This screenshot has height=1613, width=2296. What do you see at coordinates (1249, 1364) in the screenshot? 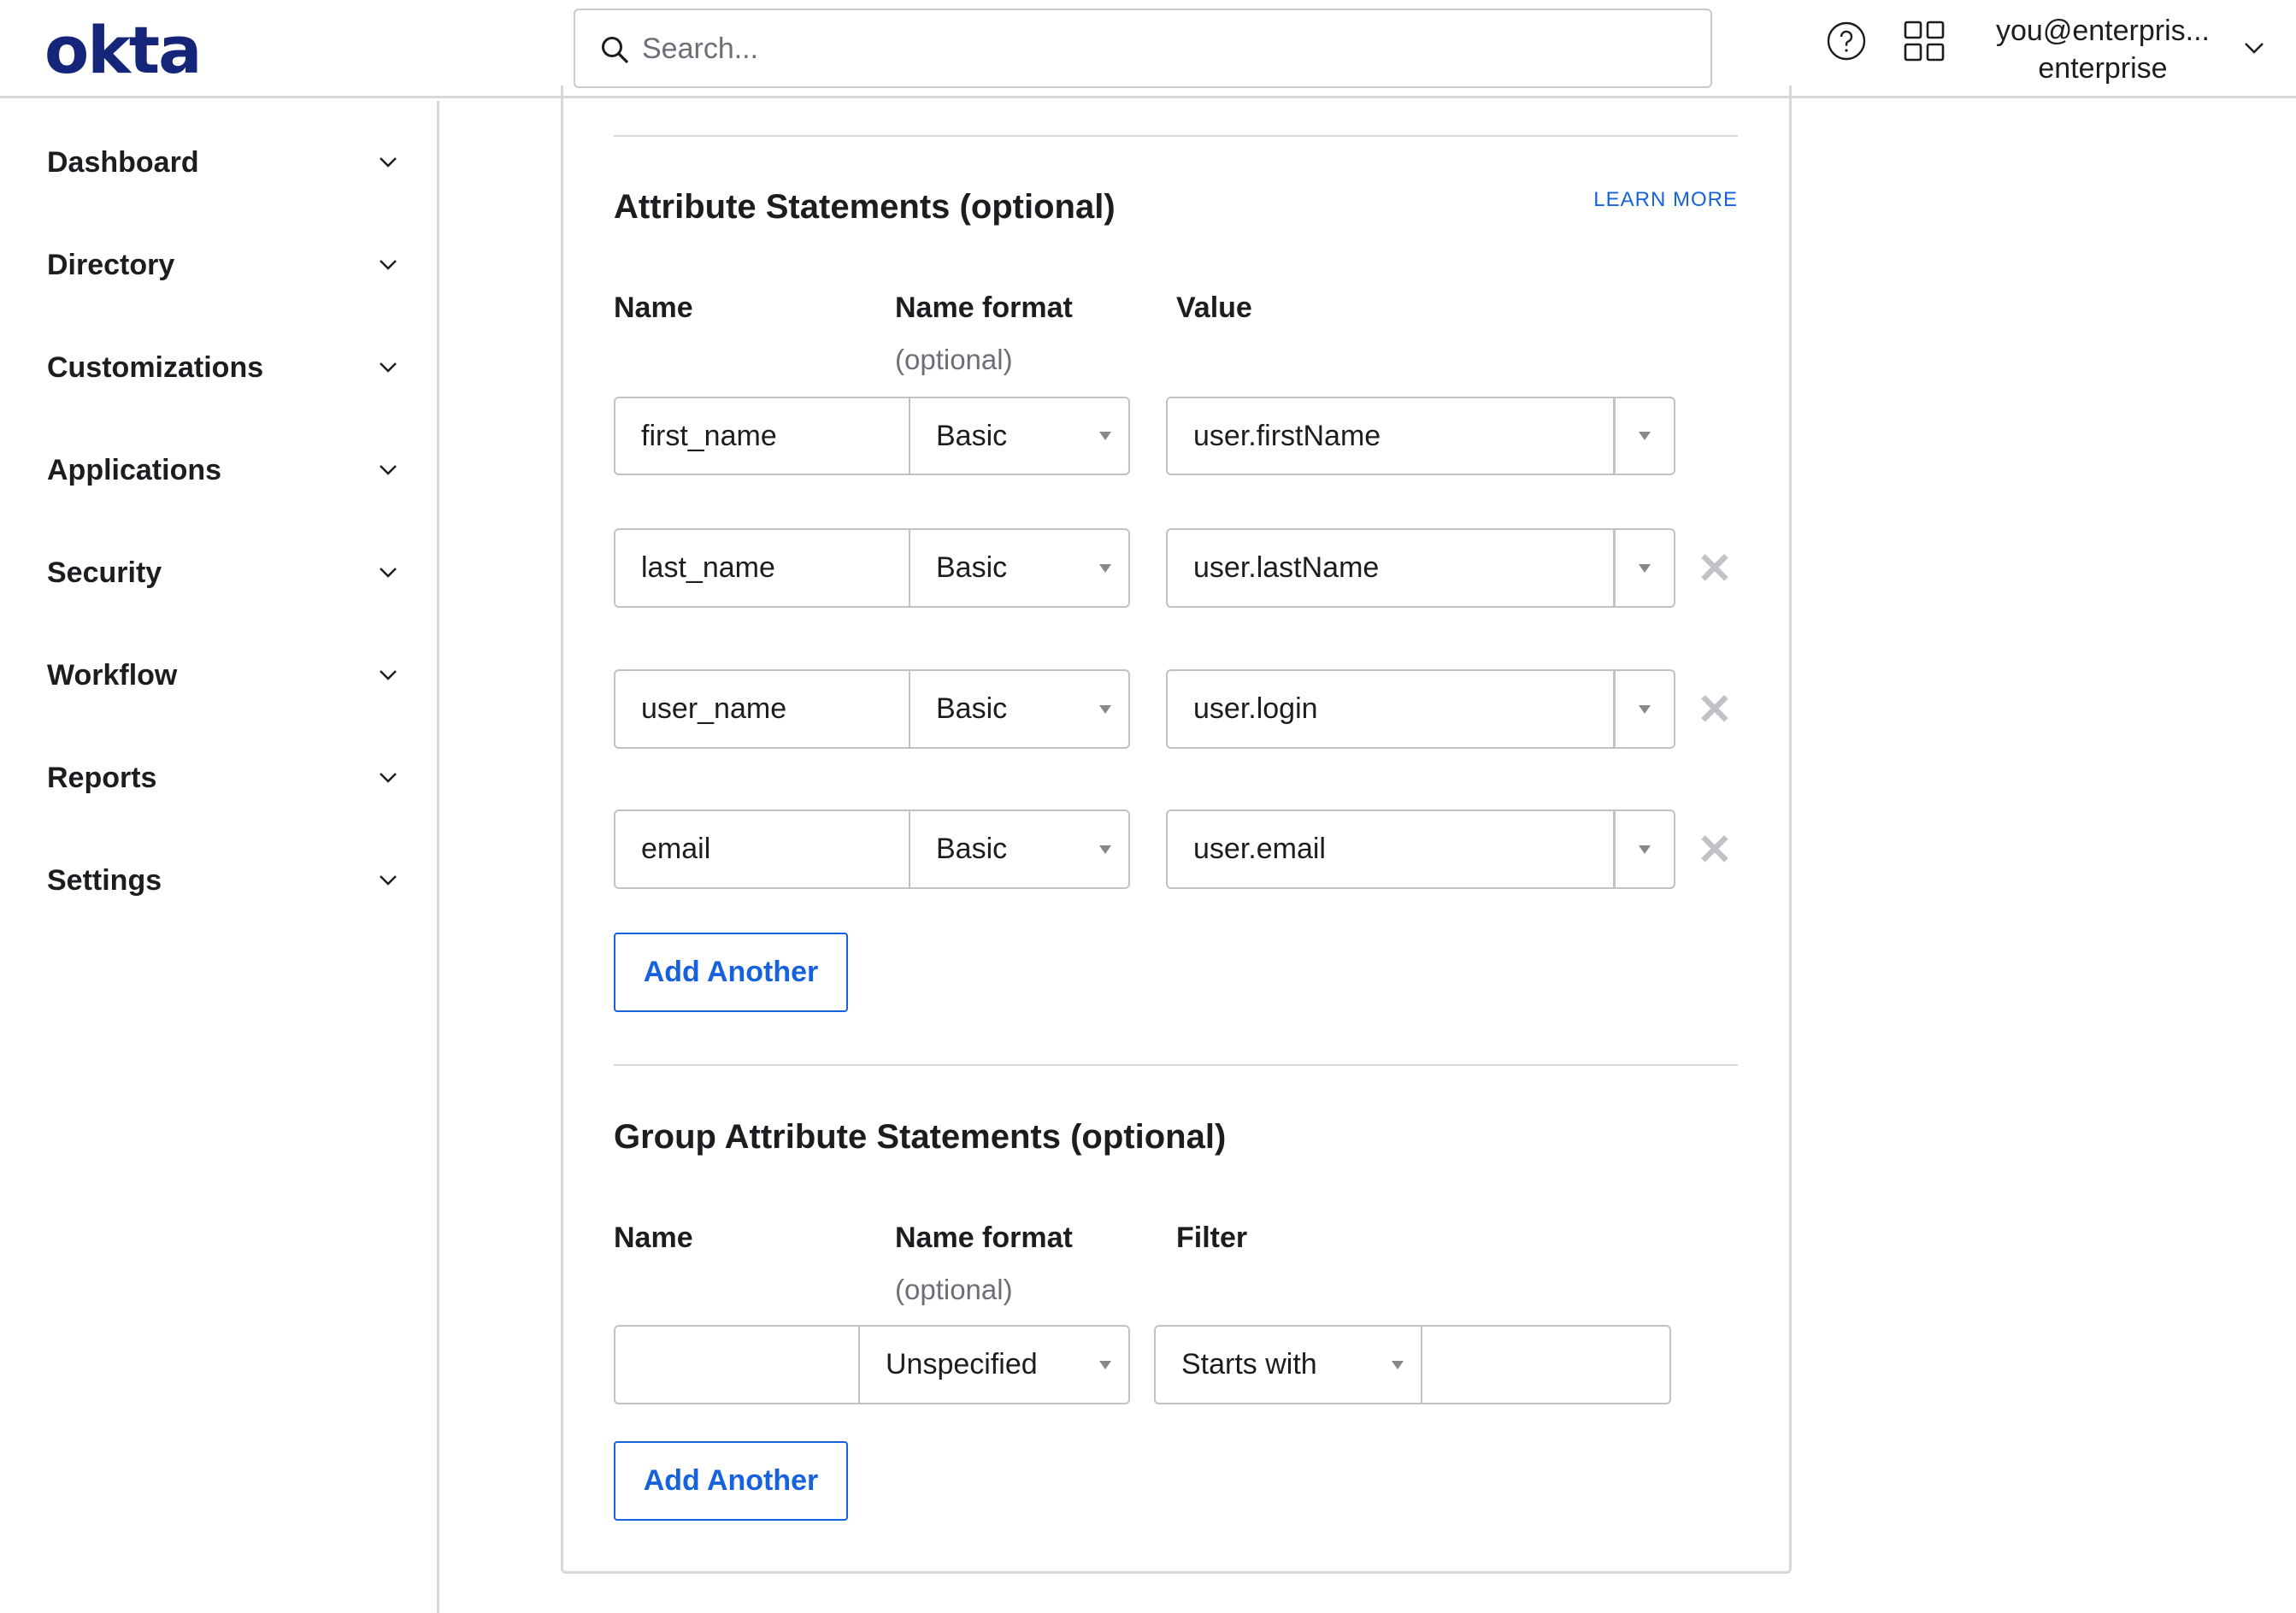
I see `select-value: Starts with` at bounding box center [1249, 1364].